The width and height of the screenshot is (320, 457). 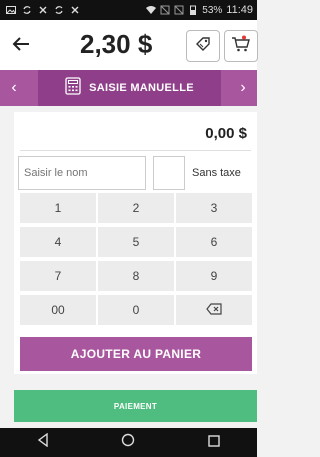 I want to click on system-nav-bar, so click(x=128, y=442).